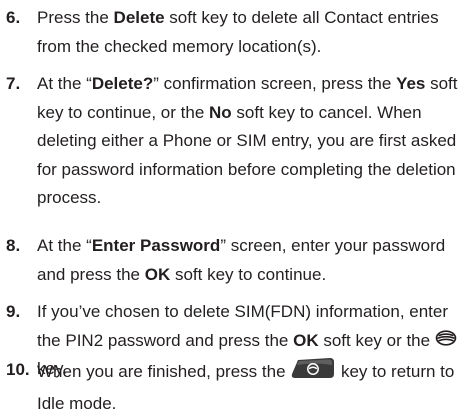  What do you see at coordinates (13, 311) in the screenshot?
I see `step-number: 9.` at bounding box center [13, 311].